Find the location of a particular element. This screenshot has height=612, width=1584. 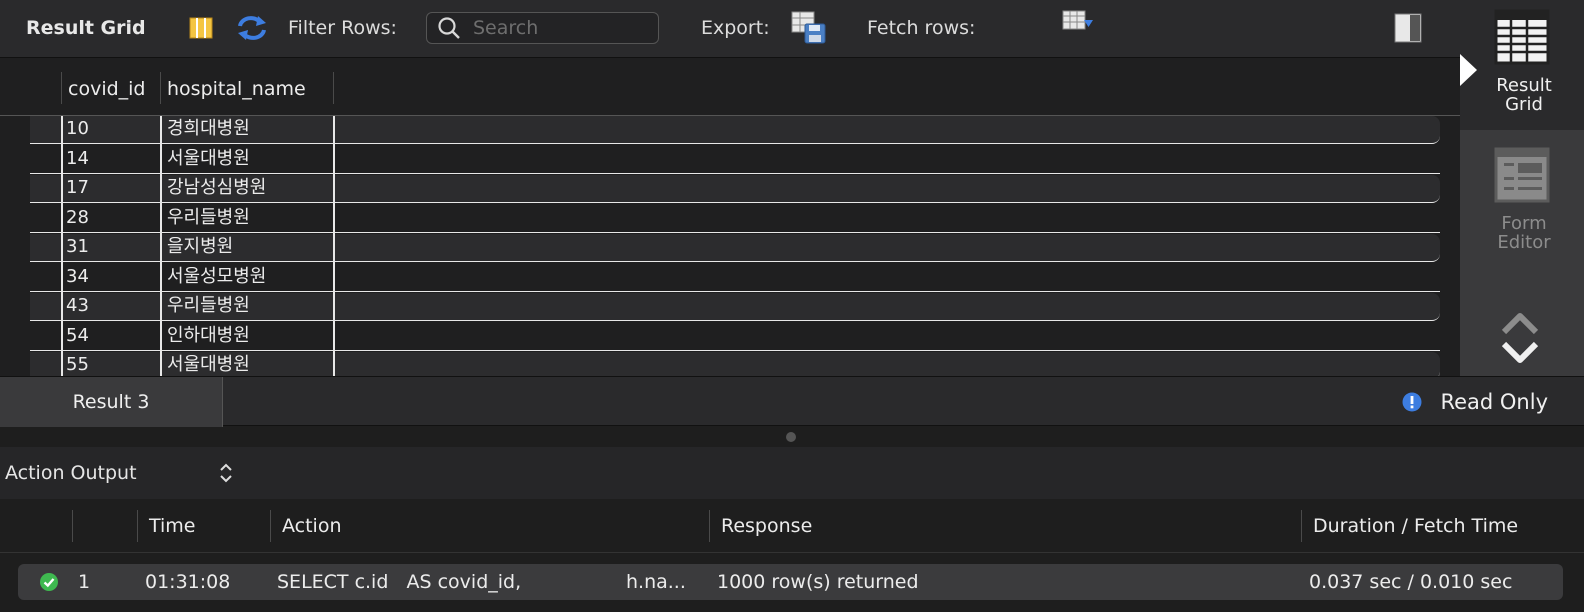

cell-hospital-name: 서울성모병원 is located at coordinates (216, 278).